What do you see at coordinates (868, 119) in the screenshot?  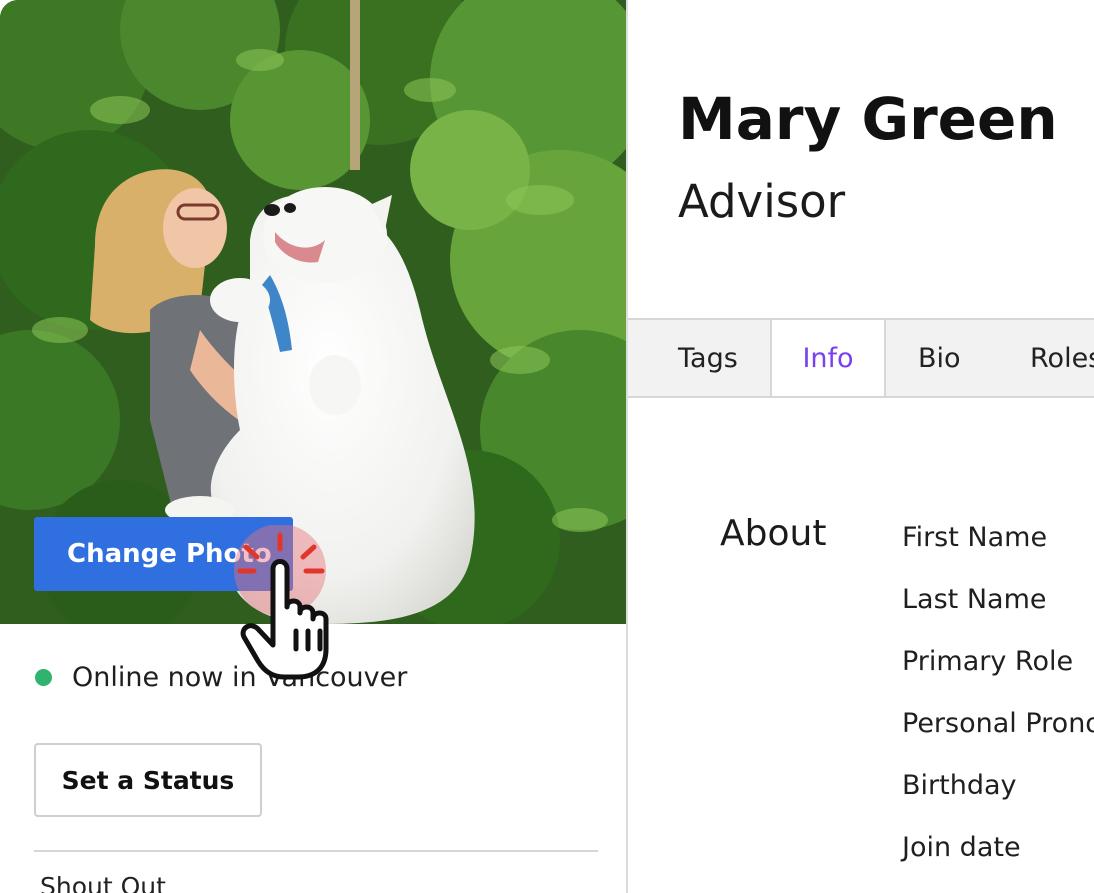 I see `profile-name: Mary Green` at bounding box center [868, 119].